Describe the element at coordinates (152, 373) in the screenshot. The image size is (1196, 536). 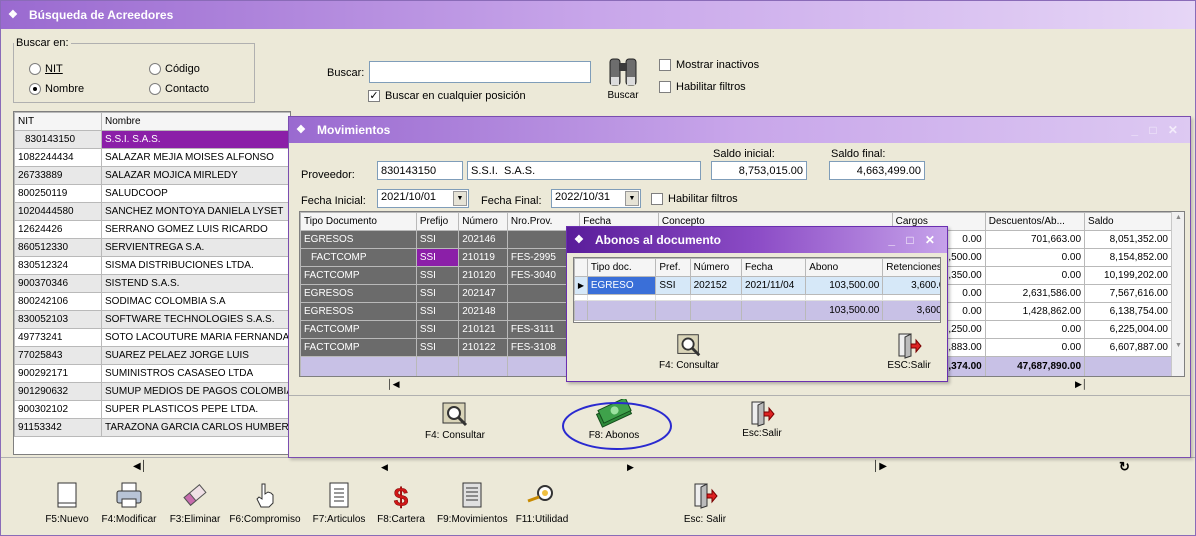
I see `table-row: 900292171 SUMINISTROS CASASEO LTDA` at that location.